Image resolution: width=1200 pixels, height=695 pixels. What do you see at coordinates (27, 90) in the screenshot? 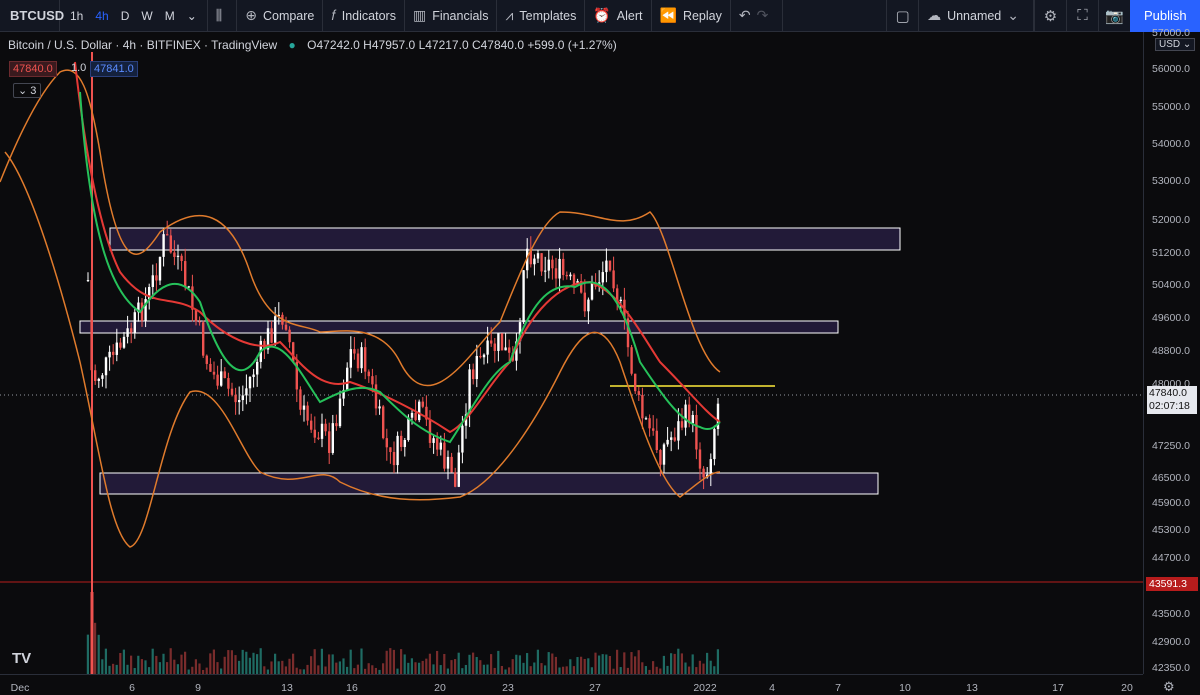
I see `indicators-toggle: ⌄ 3` at bounding box center [27, 90].